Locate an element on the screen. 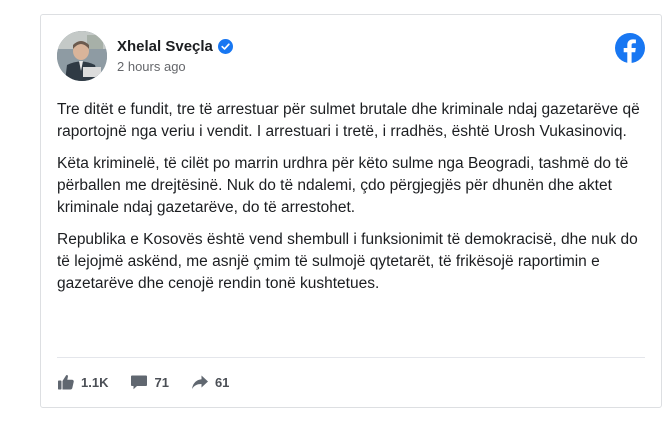  comment-button: 71 is located at coordinates (149, 382).